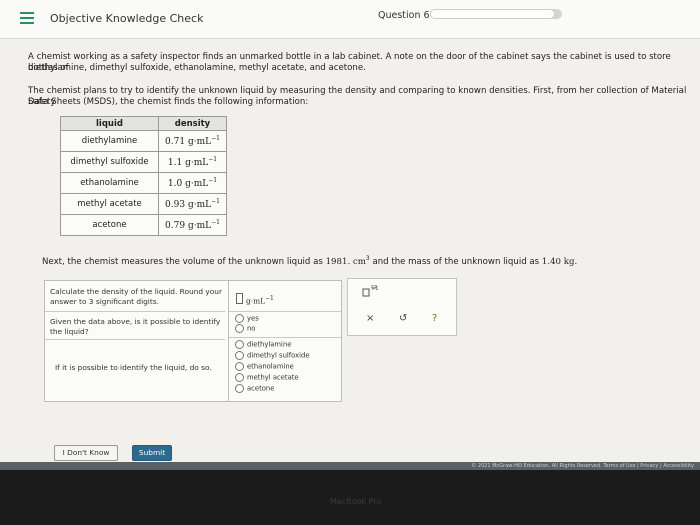  Describe the element at coordinates (109, 225) in the screenshot. I see `table-cell-liquid: acetone` at that location.